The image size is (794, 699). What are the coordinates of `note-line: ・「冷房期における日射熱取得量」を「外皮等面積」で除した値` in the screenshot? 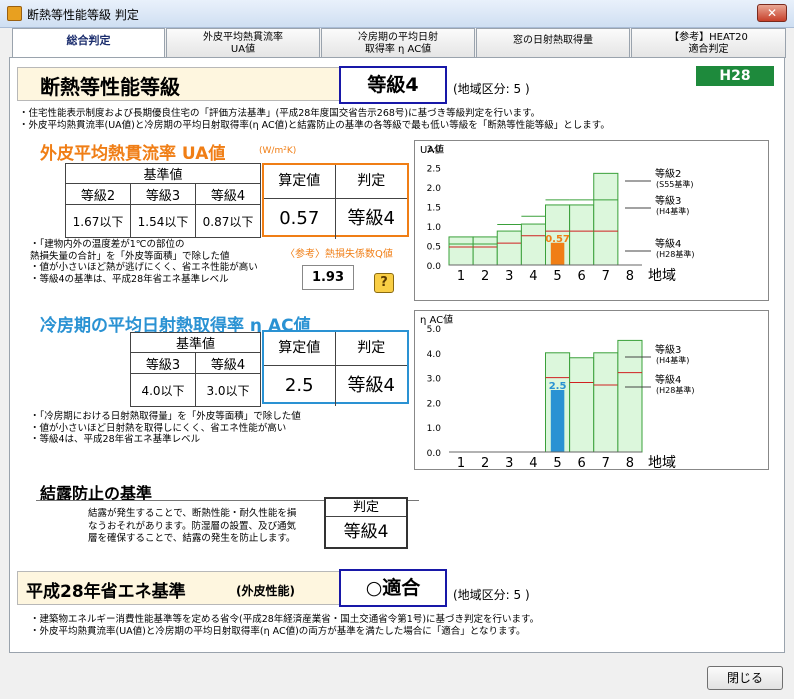 It's located at (165, 416).